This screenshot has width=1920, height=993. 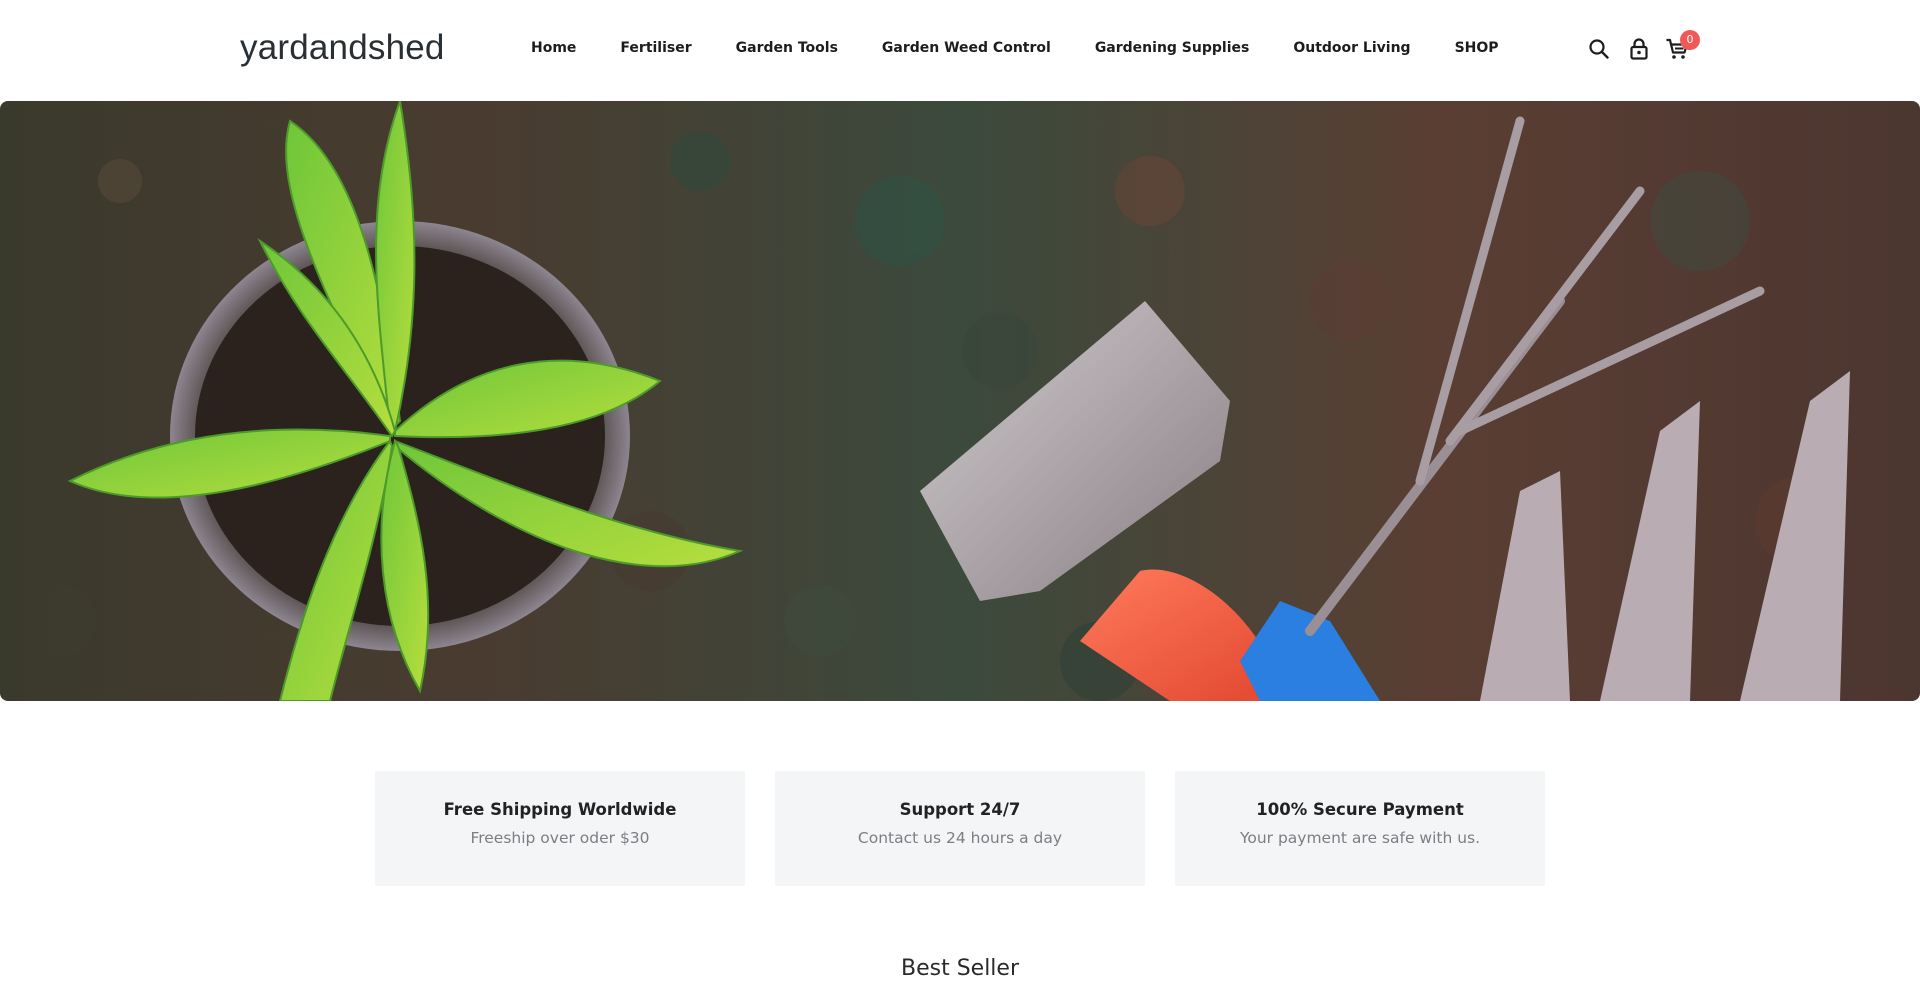 What do you see at coordinates (1360, 838) in the screenshot?
I see `feature-subtitle: Your payment are safe with us.` at bounding box center [1360, 838].